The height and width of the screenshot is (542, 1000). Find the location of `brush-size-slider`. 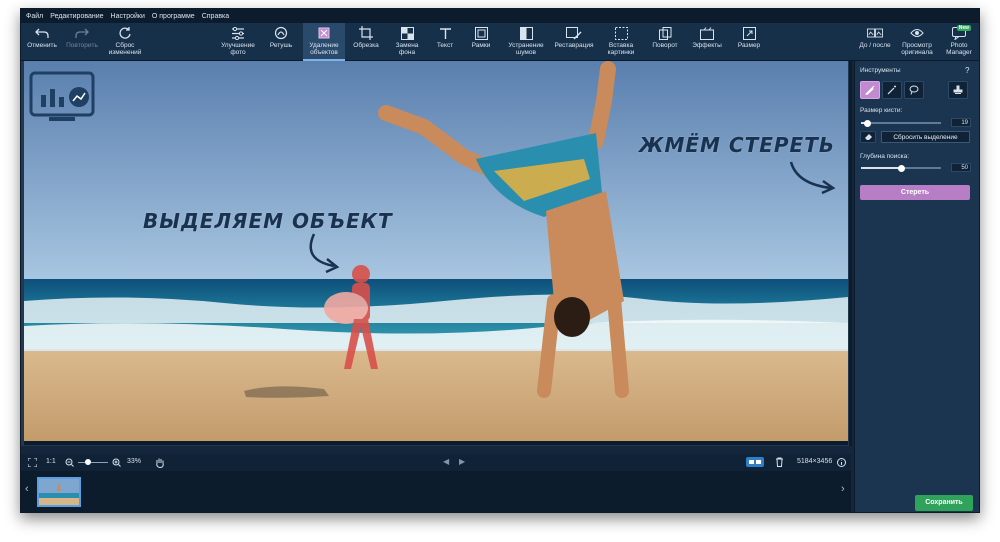

brush-size-slider is located at coordinates (901, 123).